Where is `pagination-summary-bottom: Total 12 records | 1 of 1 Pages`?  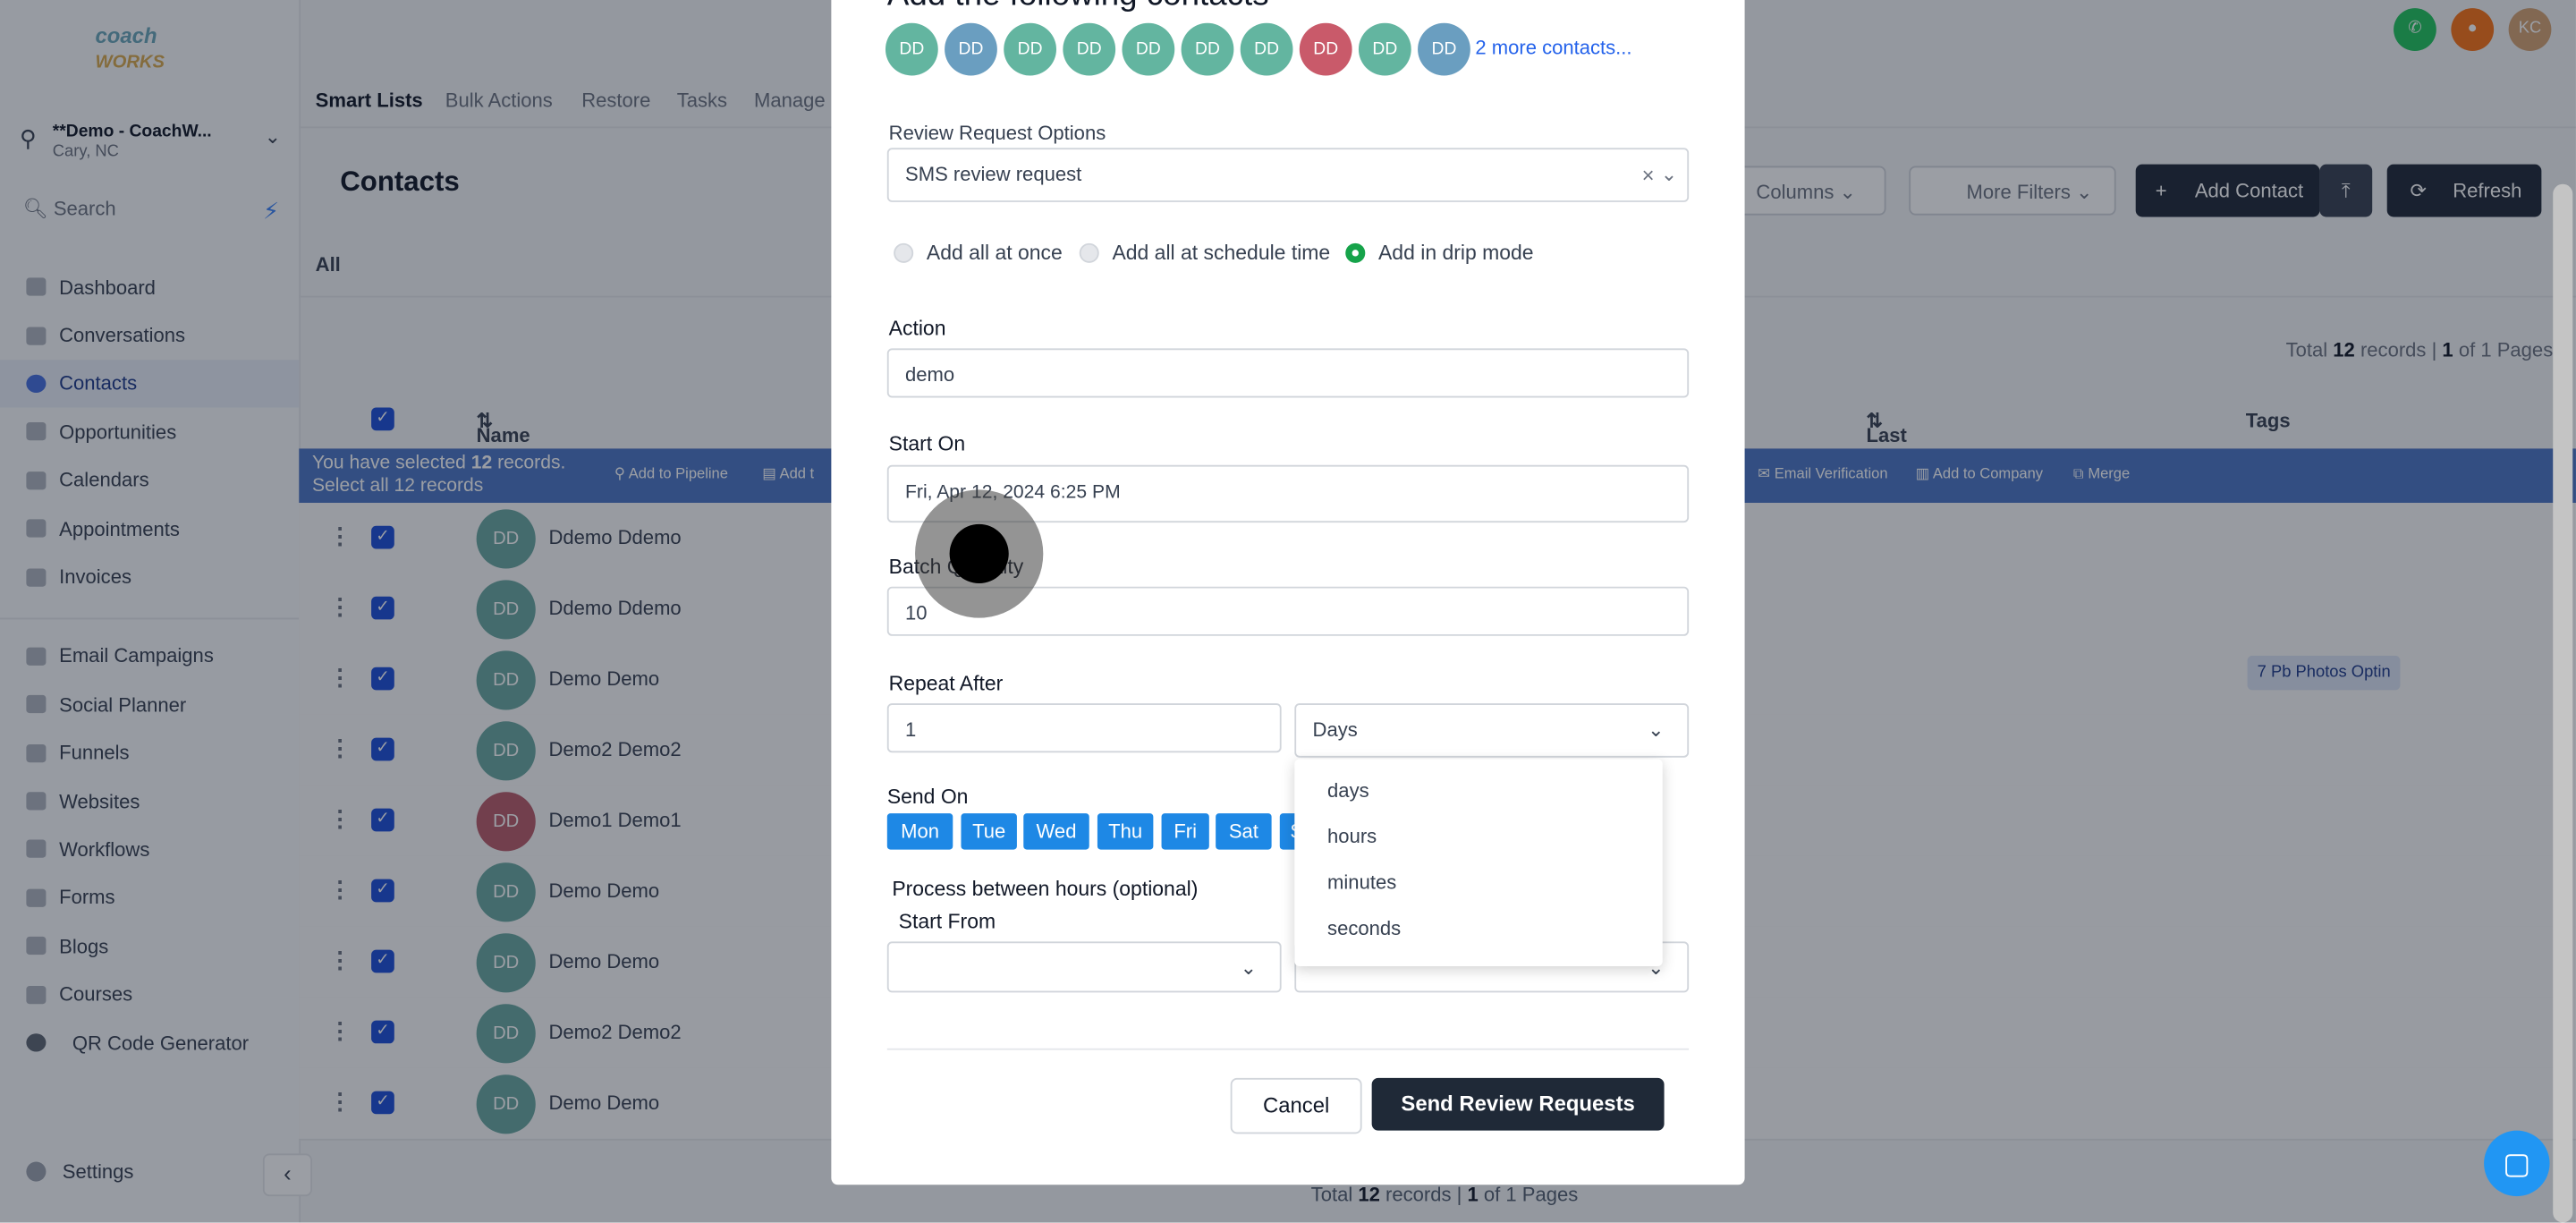
pagination-summary-bottom: Total 12 records | 1 of 1 Pages is located at coordinates (1445, 1194).